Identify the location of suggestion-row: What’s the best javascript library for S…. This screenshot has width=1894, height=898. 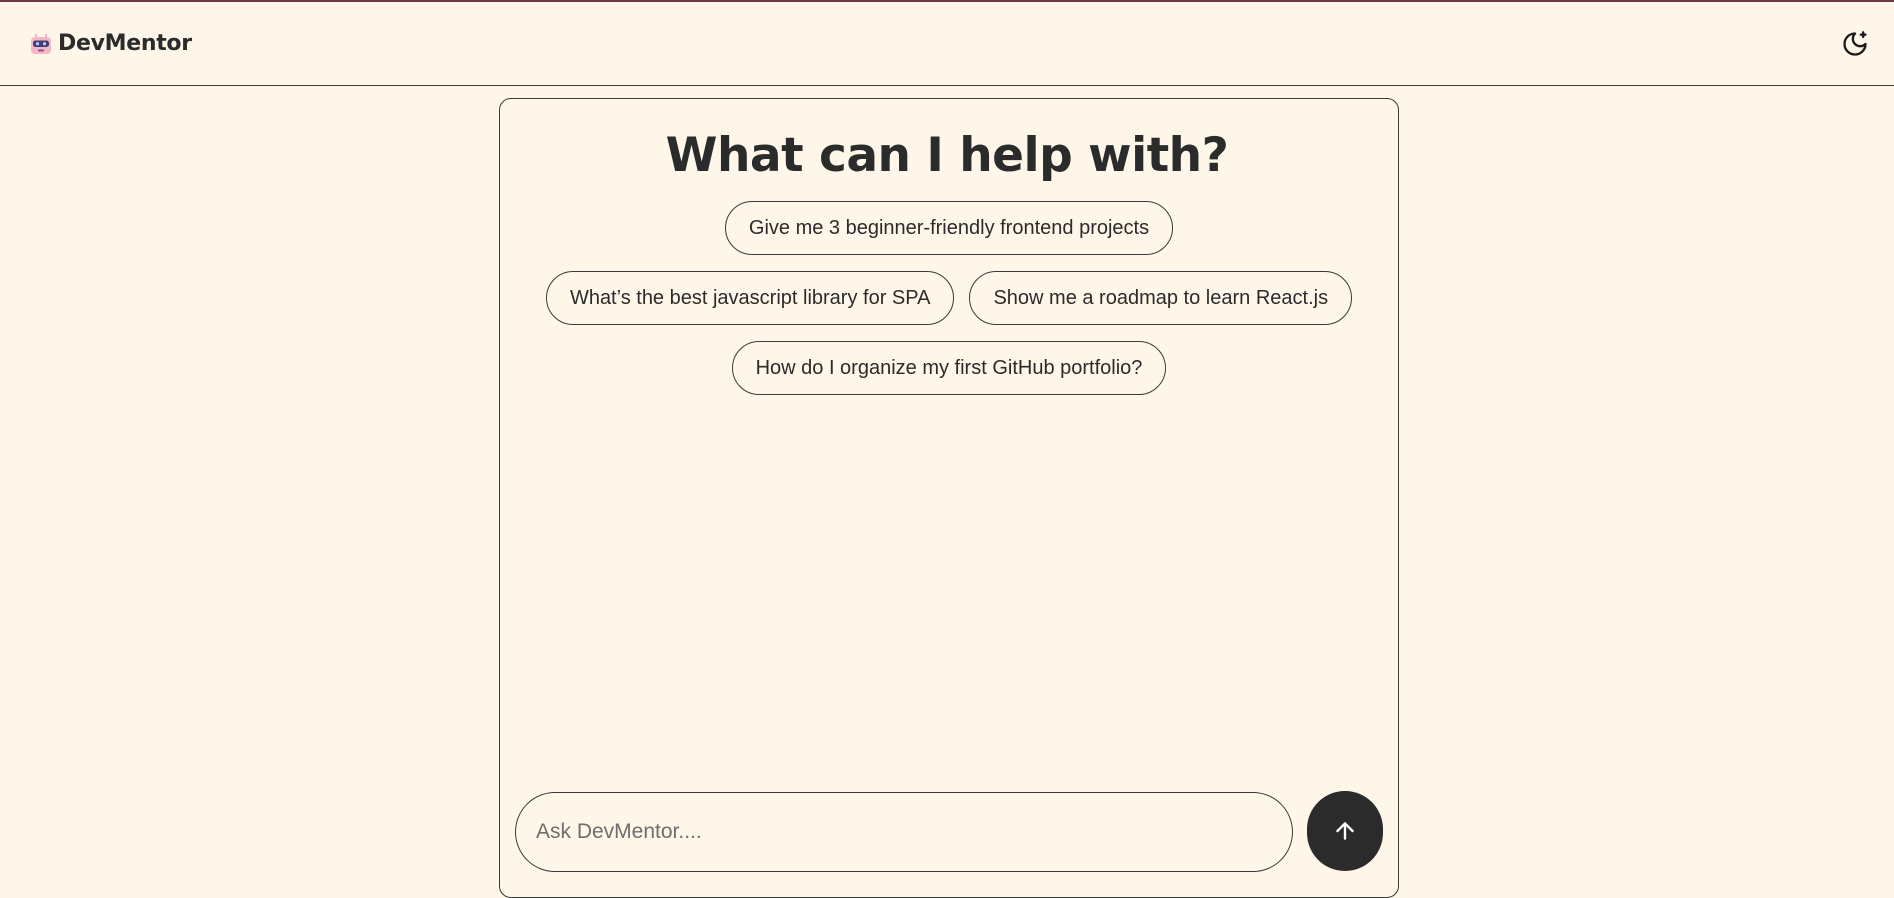
(949, 298).